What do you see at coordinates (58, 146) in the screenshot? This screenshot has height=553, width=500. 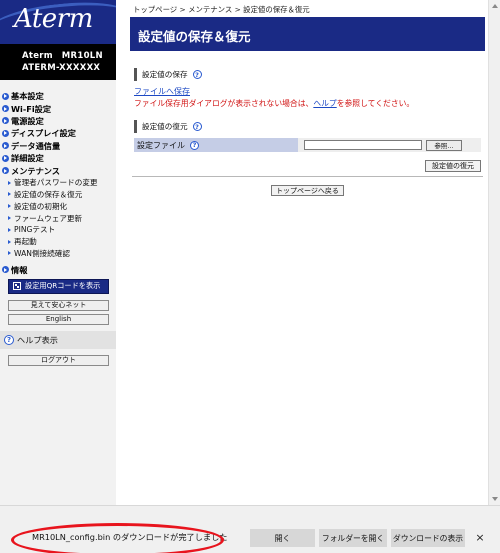 I see `menu-data-usage: データ通信量` at bounding box center [58, 146].